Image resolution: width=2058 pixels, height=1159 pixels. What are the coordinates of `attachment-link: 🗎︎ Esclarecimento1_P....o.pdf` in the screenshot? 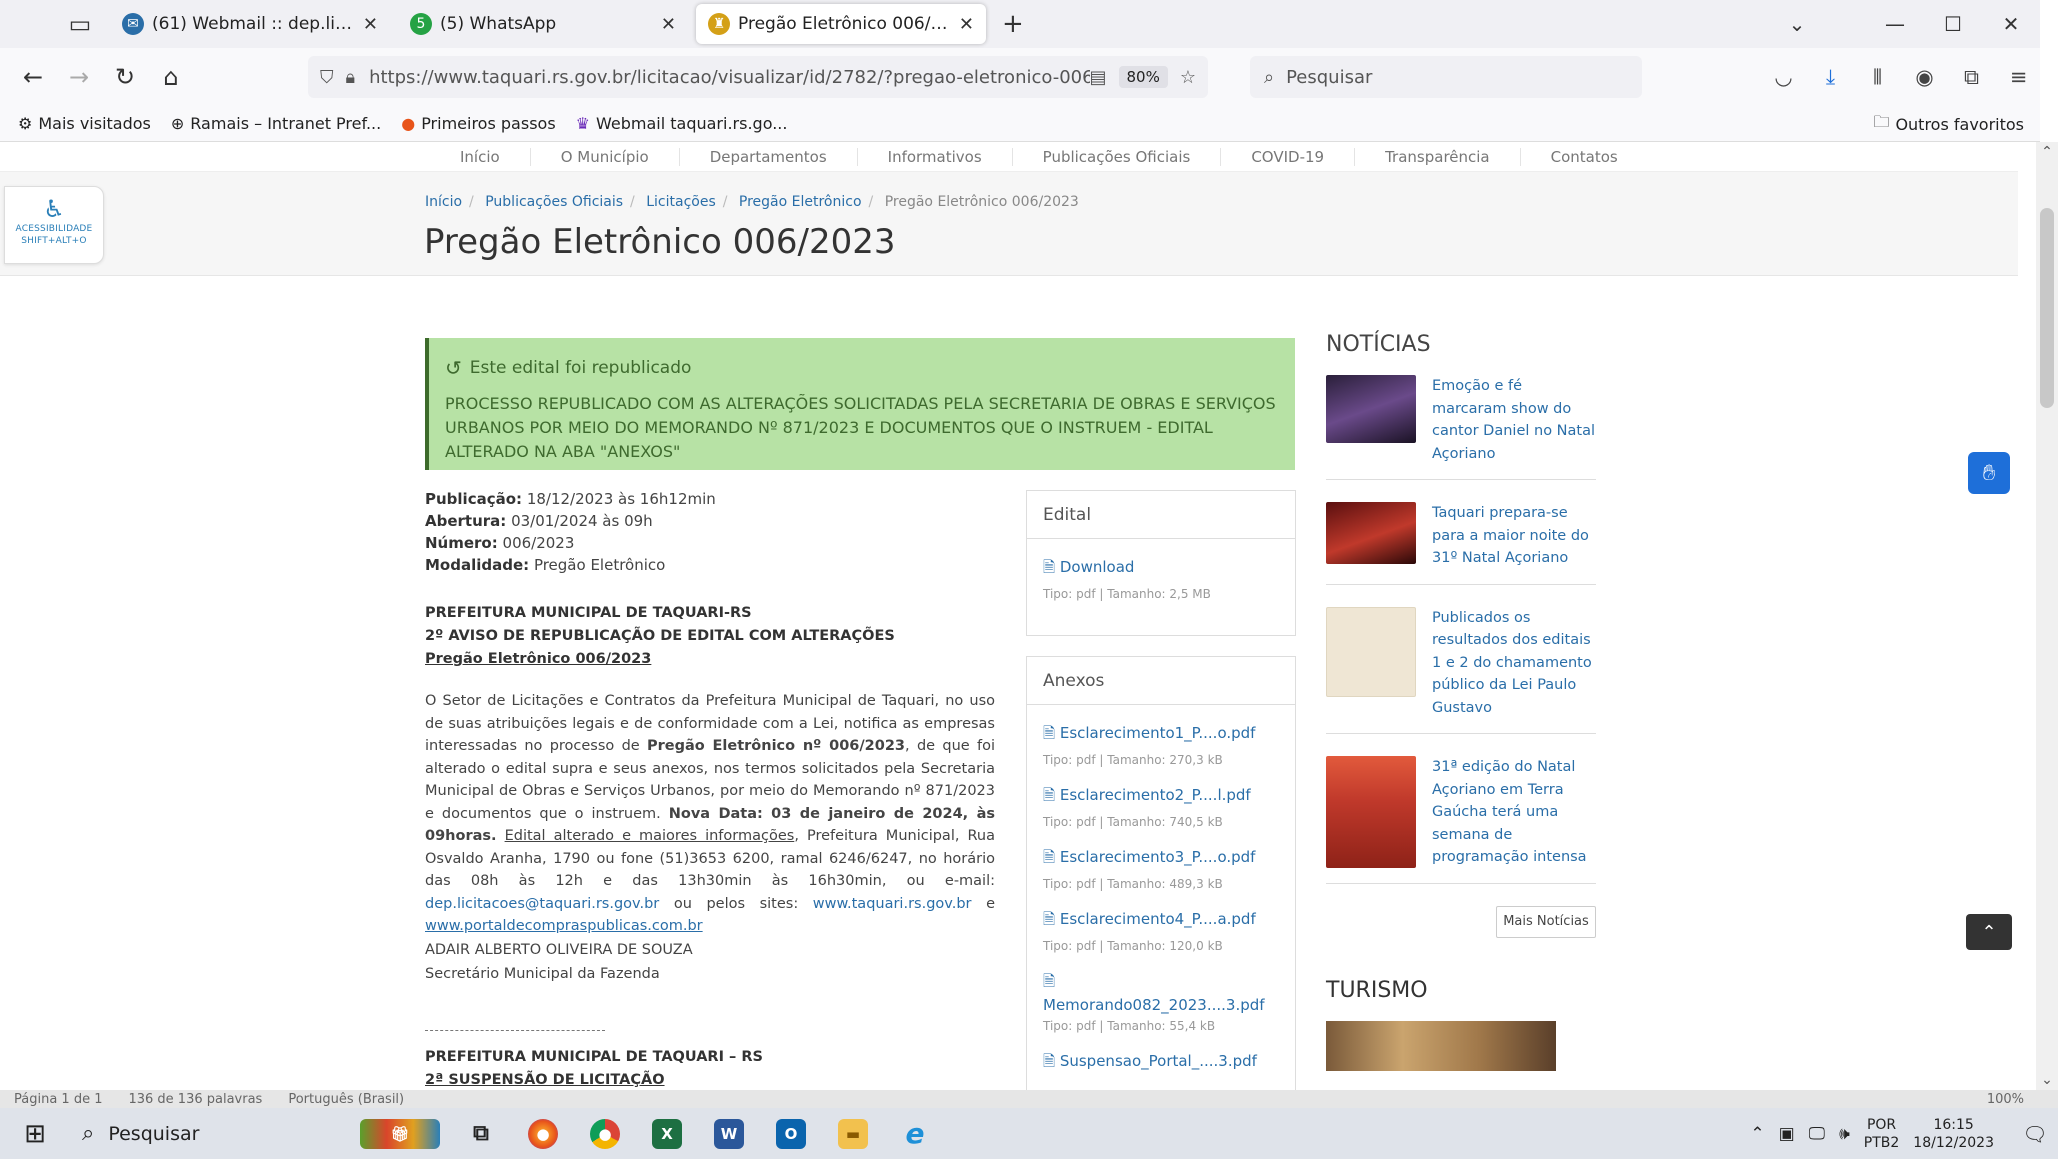 It's located at (1161, 735).